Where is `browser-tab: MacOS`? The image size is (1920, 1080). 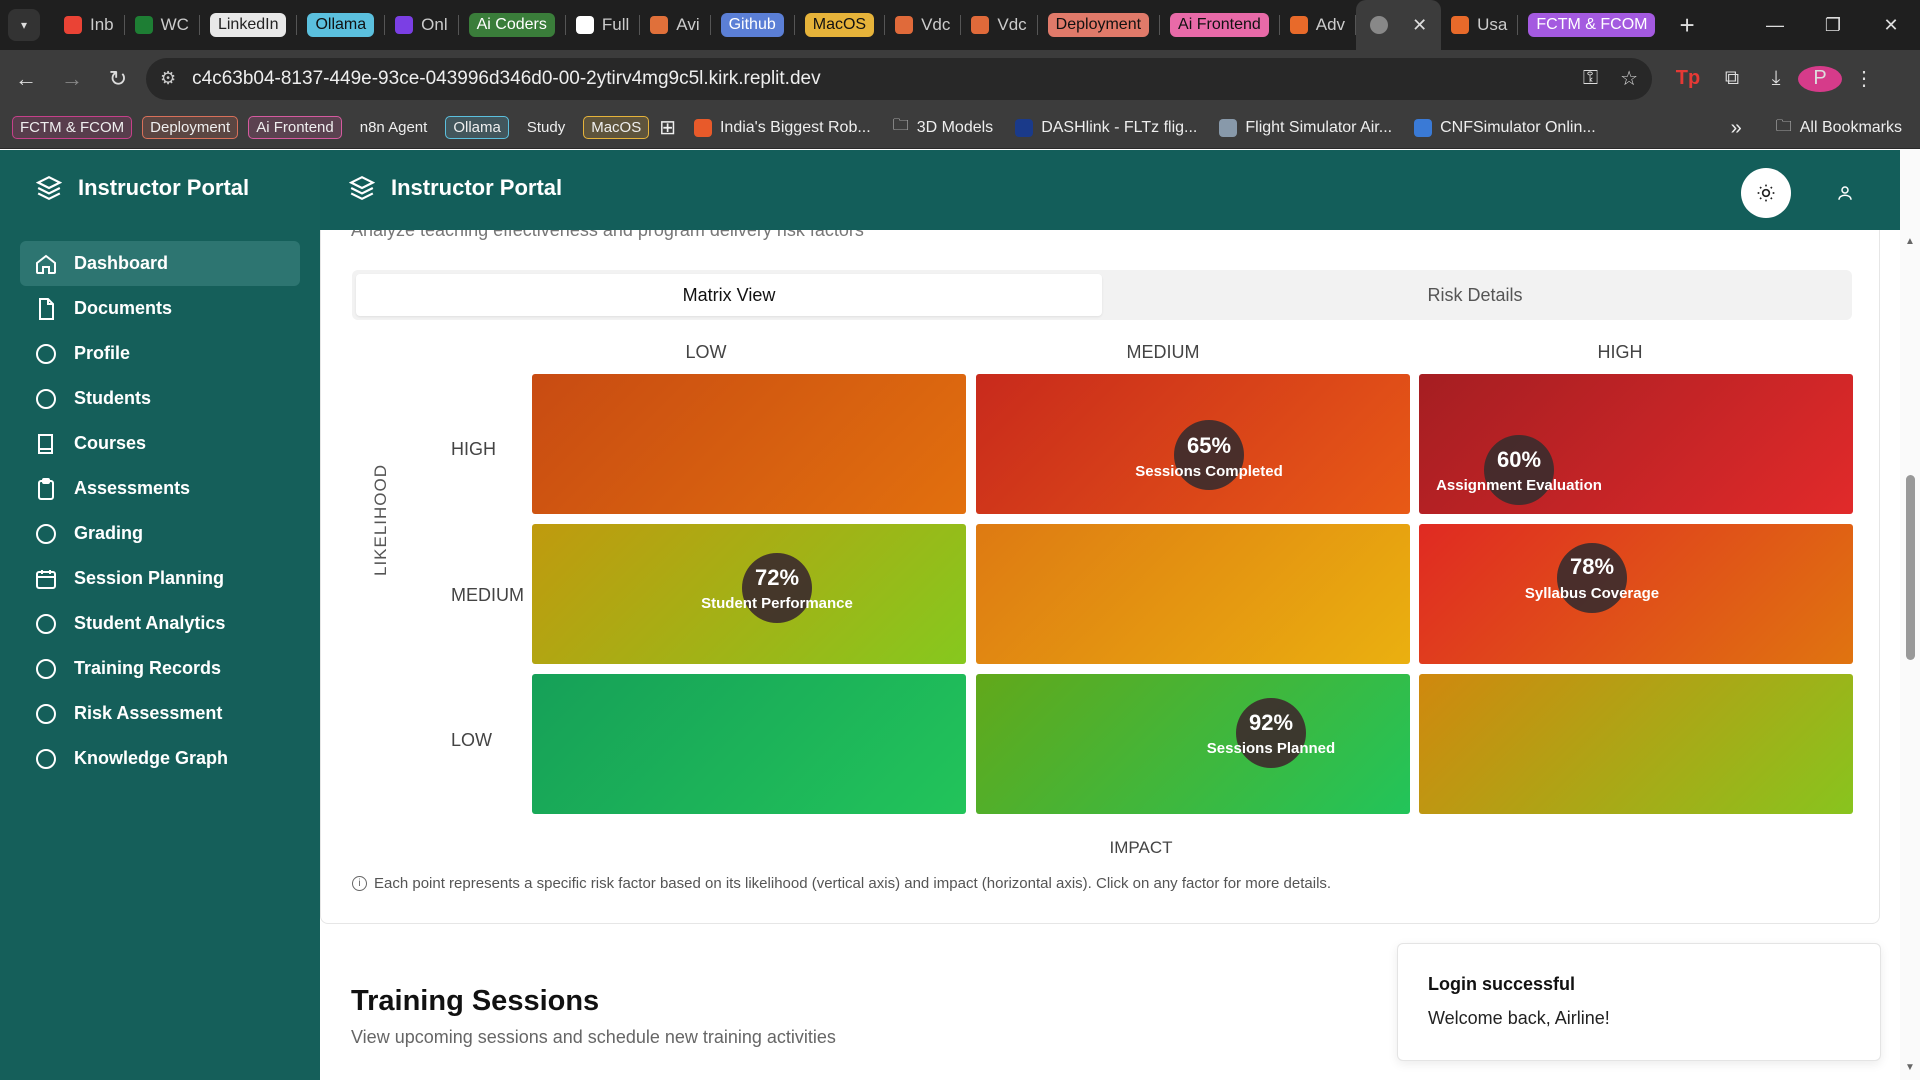
browser-tab: MacOS is located at coordinates (839, 25).